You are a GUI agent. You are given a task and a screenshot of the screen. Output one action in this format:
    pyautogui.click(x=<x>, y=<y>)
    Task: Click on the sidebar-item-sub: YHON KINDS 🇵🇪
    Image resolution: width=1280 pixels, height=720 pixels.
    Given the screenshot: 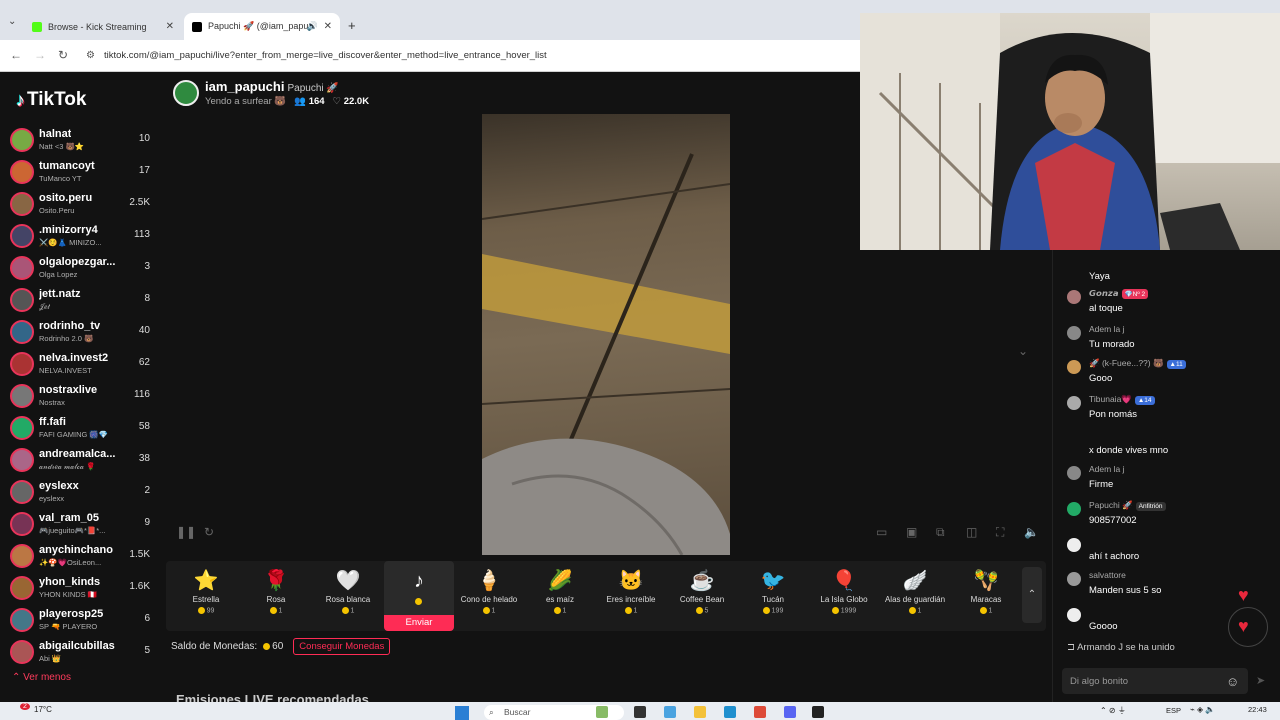 What is the action you would take?
    pyautogui.click(x=68, y=594)
    